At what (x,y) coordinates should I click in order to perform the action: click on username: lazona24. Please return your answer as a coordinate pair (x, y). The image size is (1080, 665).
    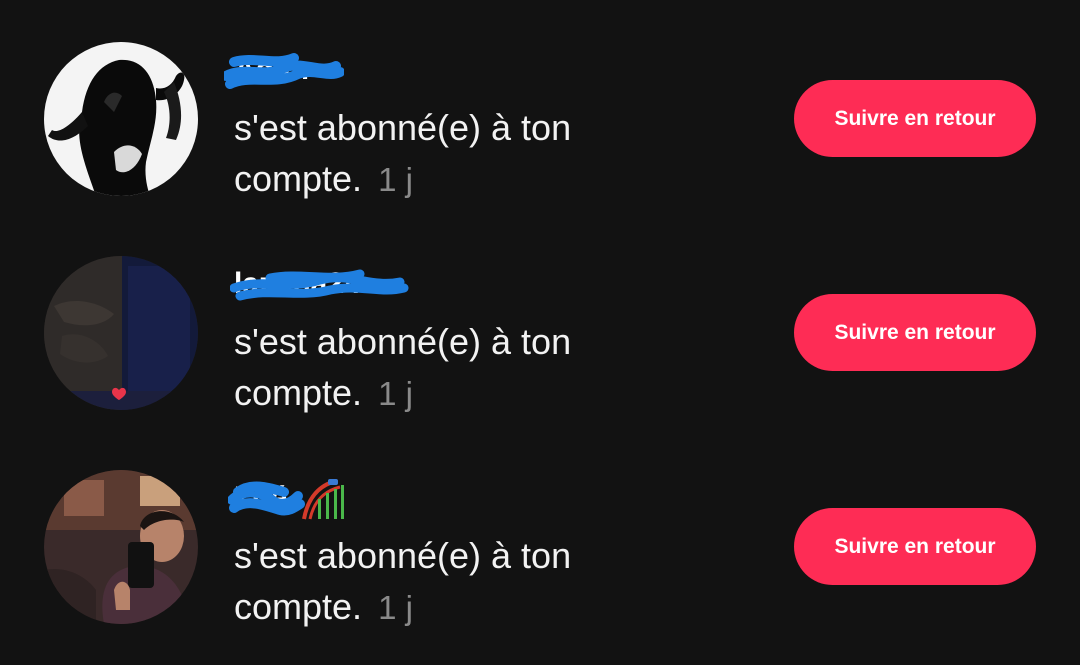
    Looking at the image, I should click on (319, 284).